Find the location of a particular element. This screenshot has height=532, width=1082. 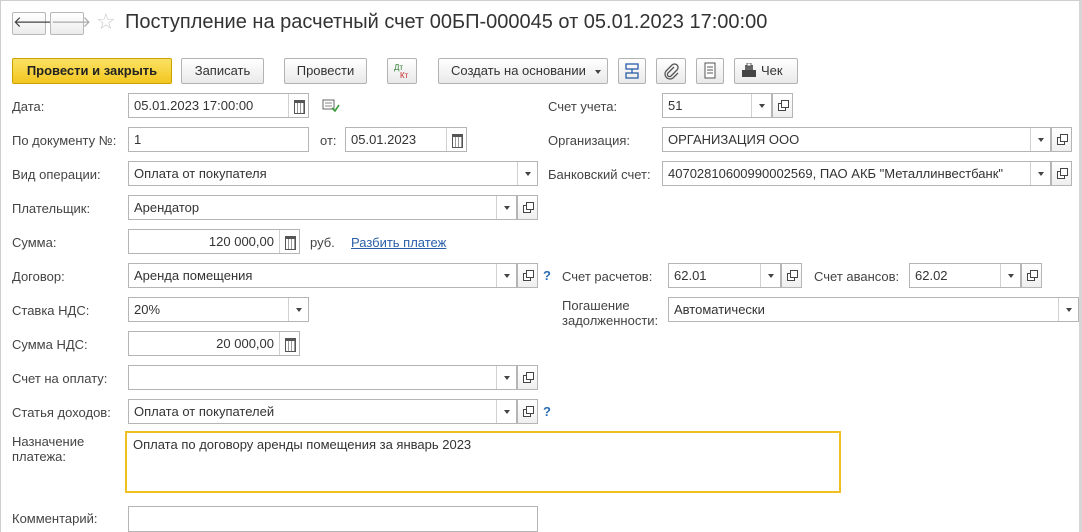

arrow-right-icon: 🡒 is located at coordinates (71, 22).